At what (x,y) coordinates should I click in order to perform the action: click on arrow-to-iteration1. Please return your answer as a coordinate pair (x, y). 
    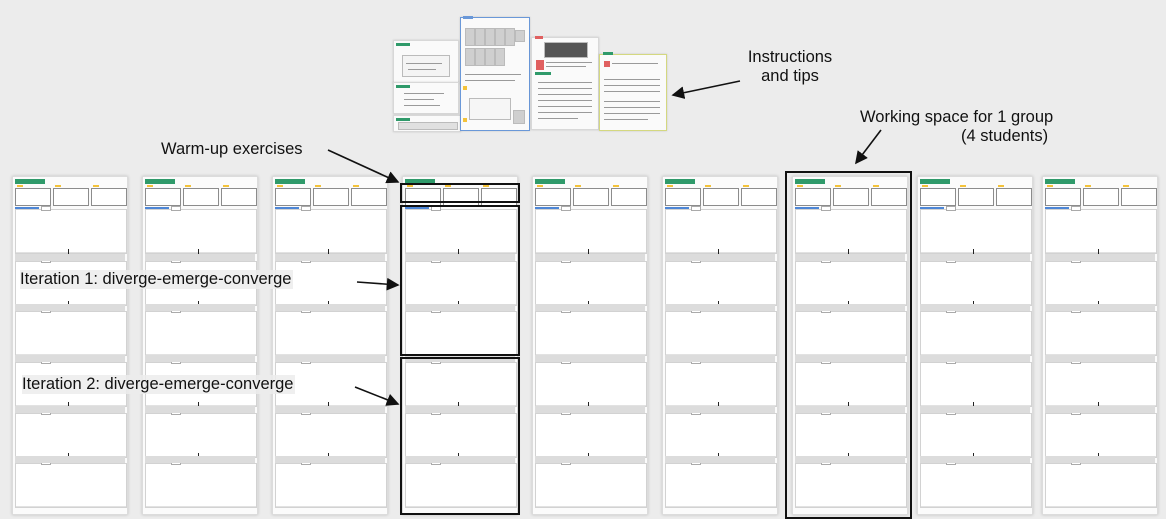
    Looking at the image, I should click on (378, 284).